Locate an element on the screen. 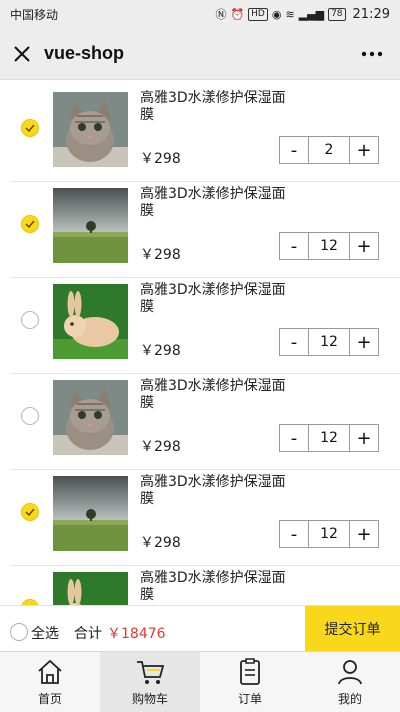 This screenshot has width=400, height=712. status-icons: Ⓝ ⏰ HD ◉ ≋ ▂▄▆ 78 21:29 is located at coordinates (302, 14).